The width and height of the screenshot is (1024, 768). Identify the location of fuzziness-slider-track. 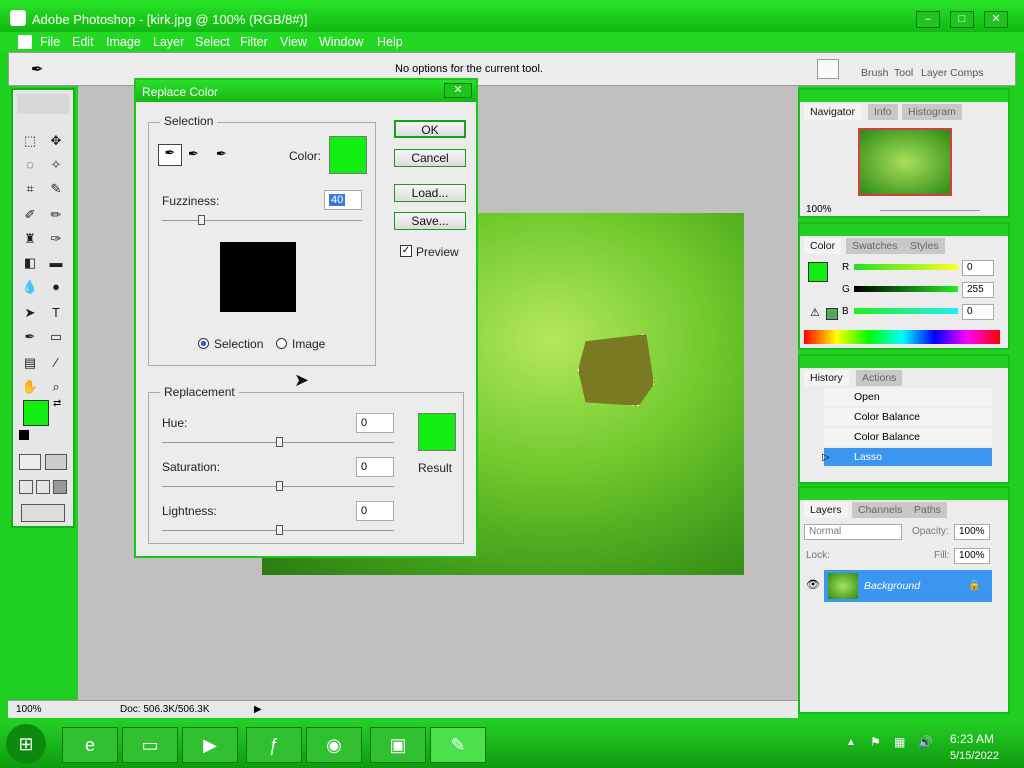
(262, 220).